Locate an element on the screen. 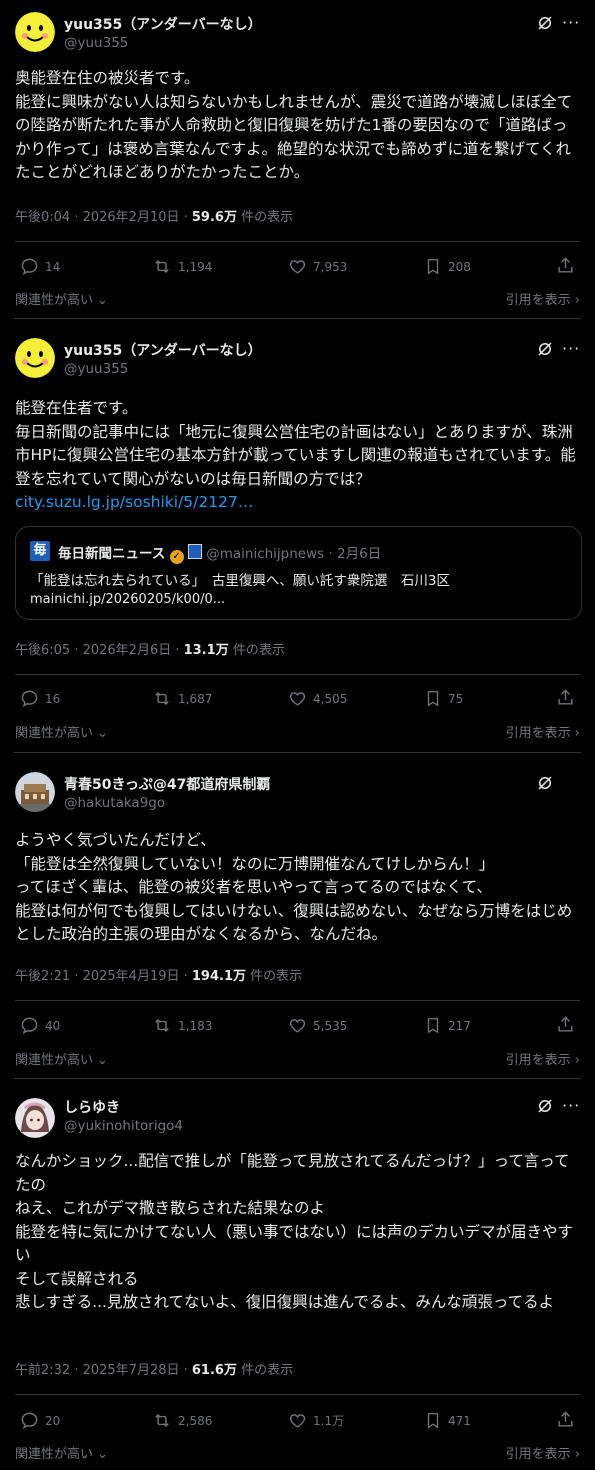 The image size is (595, 1470). bookmark-button: 208 is located at coordinates (447, 266).